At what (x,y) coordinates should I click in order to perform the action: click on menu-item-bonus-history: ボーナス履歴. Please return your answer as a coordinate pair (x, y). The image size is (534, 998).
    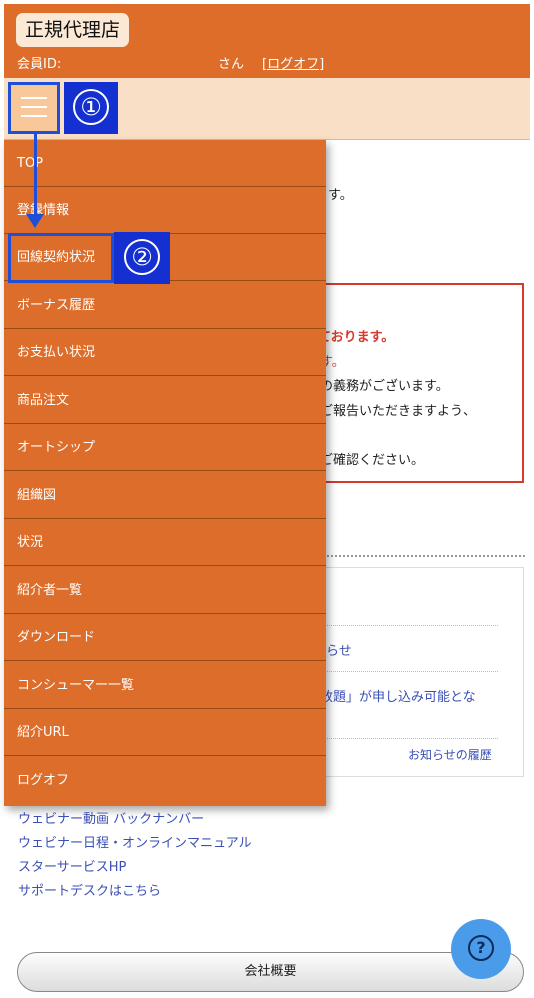
    Looking at the image, I should click on (165, 305).